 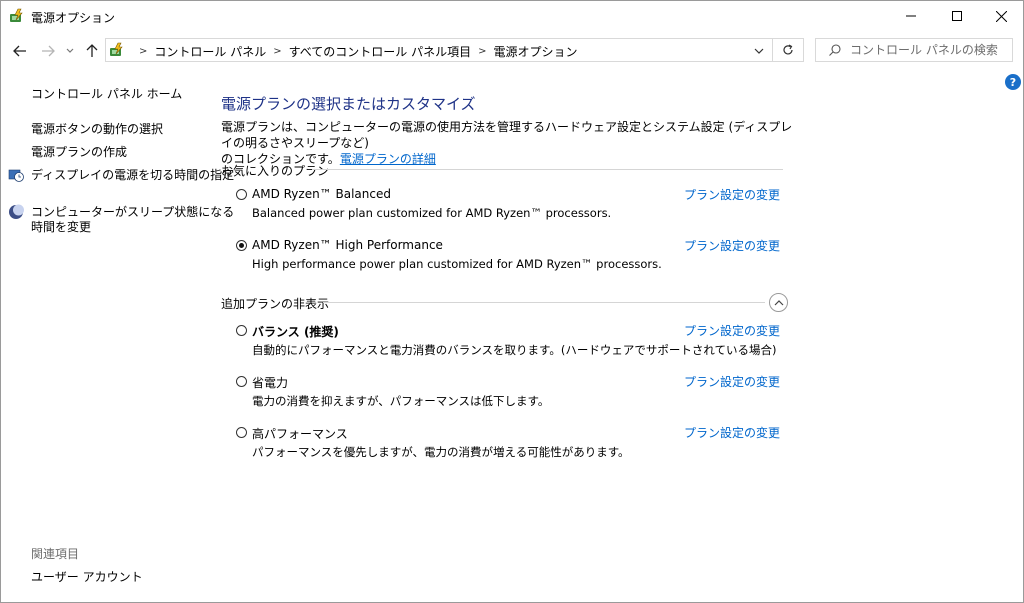 I want to click on plan-amd-balanced-radio, so click(x=241, y=194).